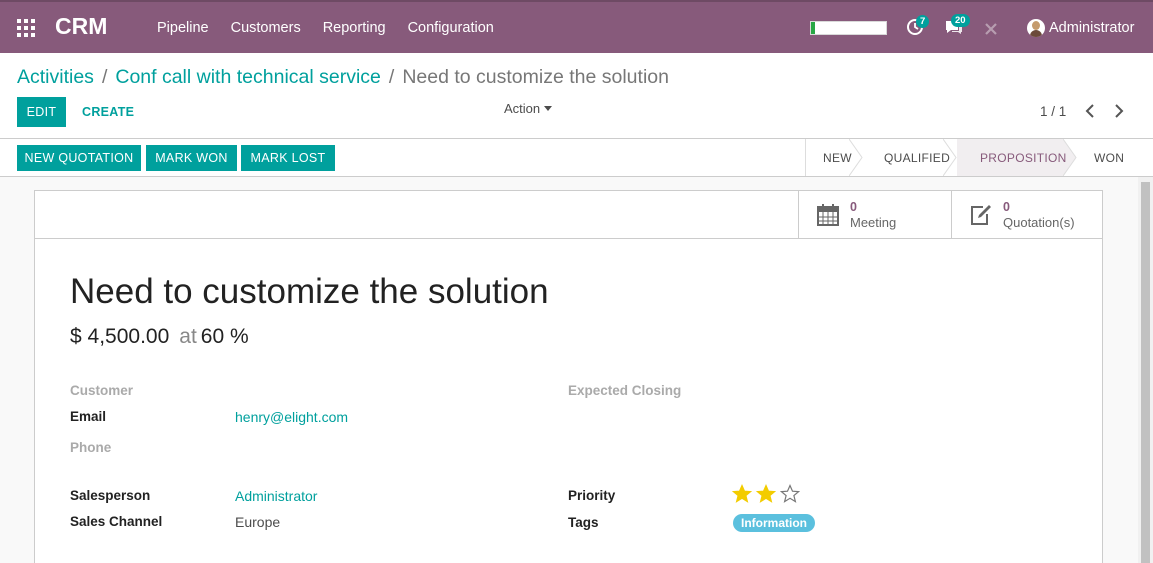  What do you see at coordinates (774, 523) in the screenshot?
I see `tag-information: Information` at bounding box center [774, 523].